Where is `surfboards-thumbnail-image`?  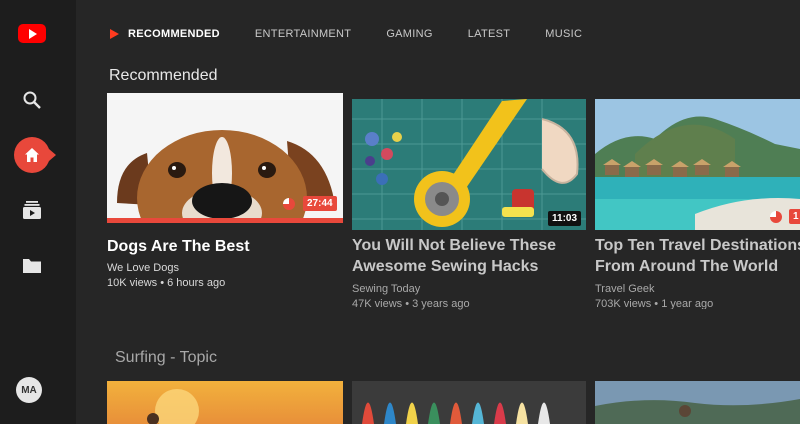
surfboards-thumbnail-image is located at coordinates (469, 402).